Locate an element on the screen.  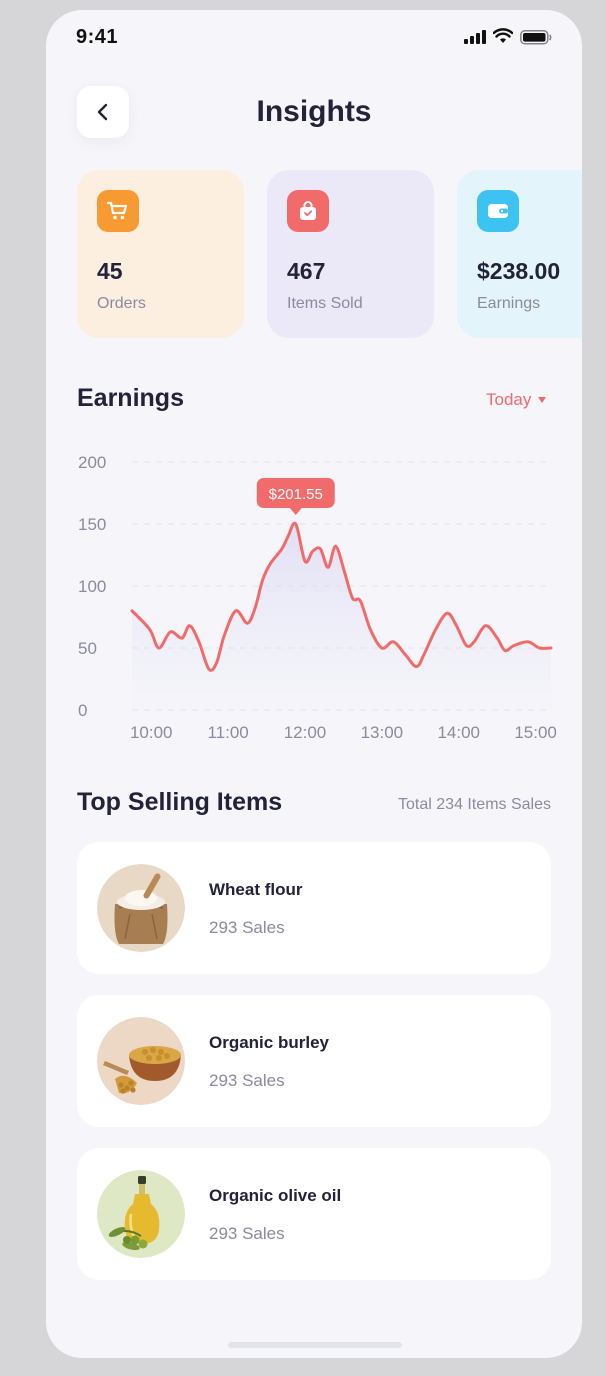
x-tick-label: 10:00 is located at coordinates (151, 731).